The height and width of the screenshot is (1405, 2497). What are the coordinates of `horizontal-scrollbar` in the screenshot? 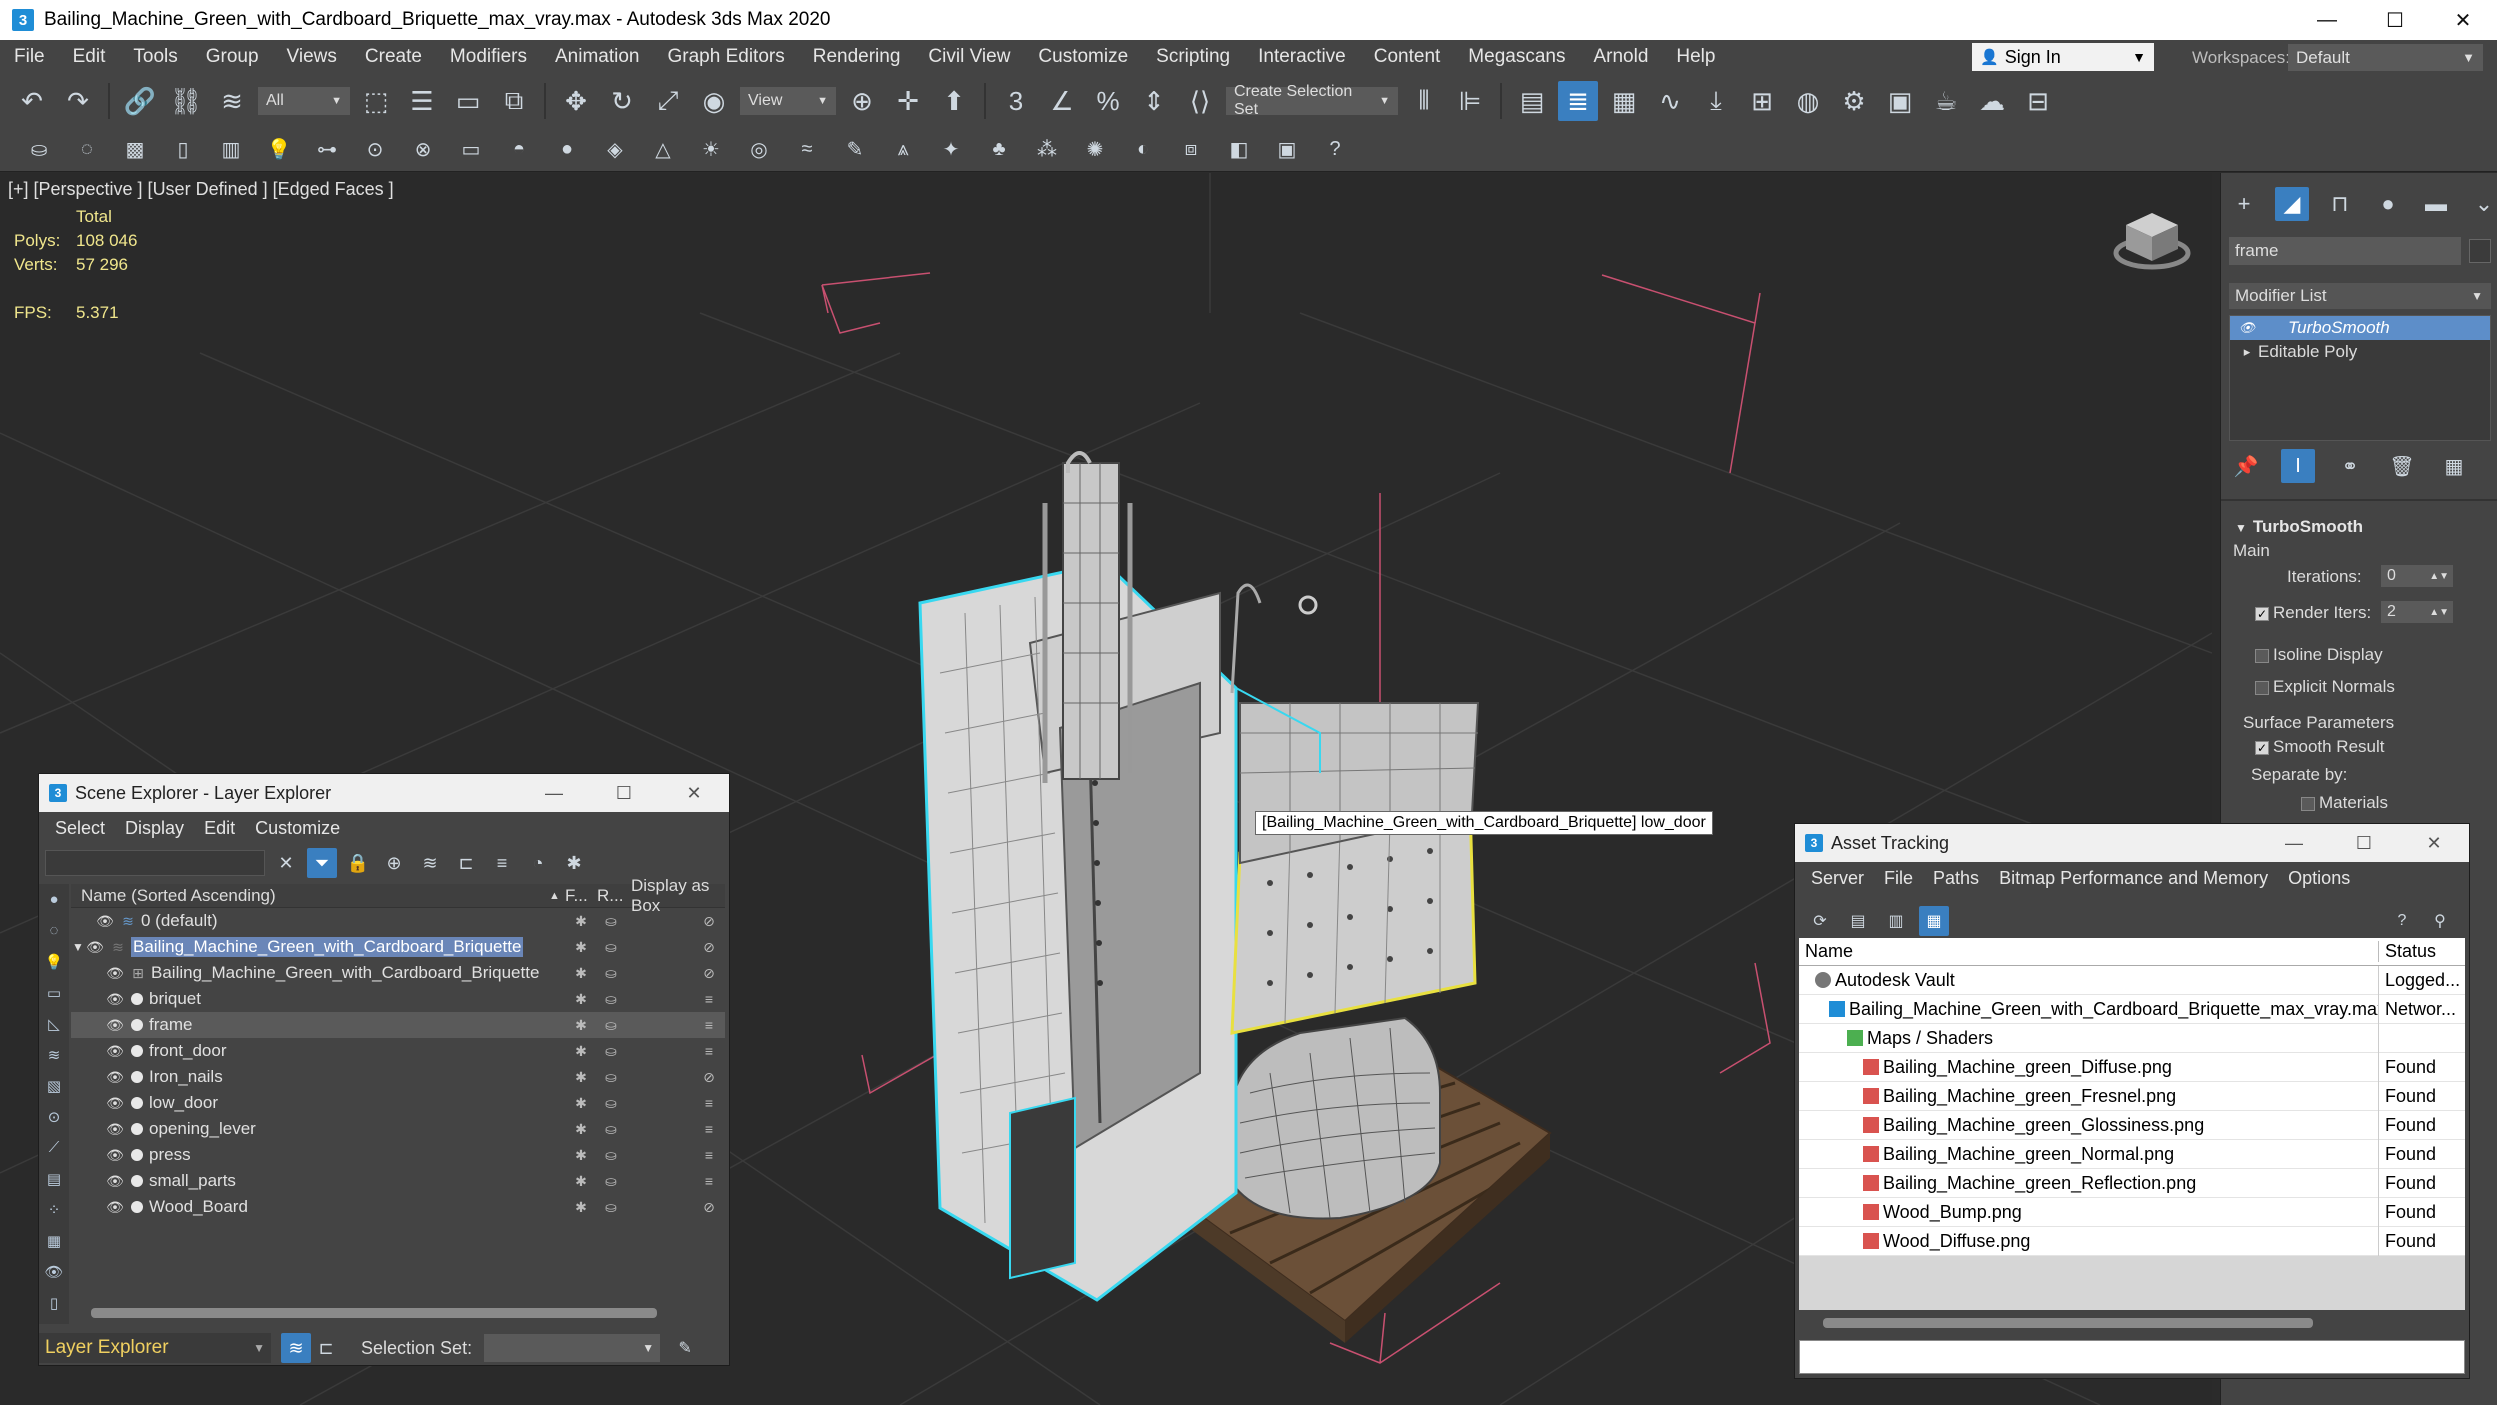 It's located at (2068, 1323).